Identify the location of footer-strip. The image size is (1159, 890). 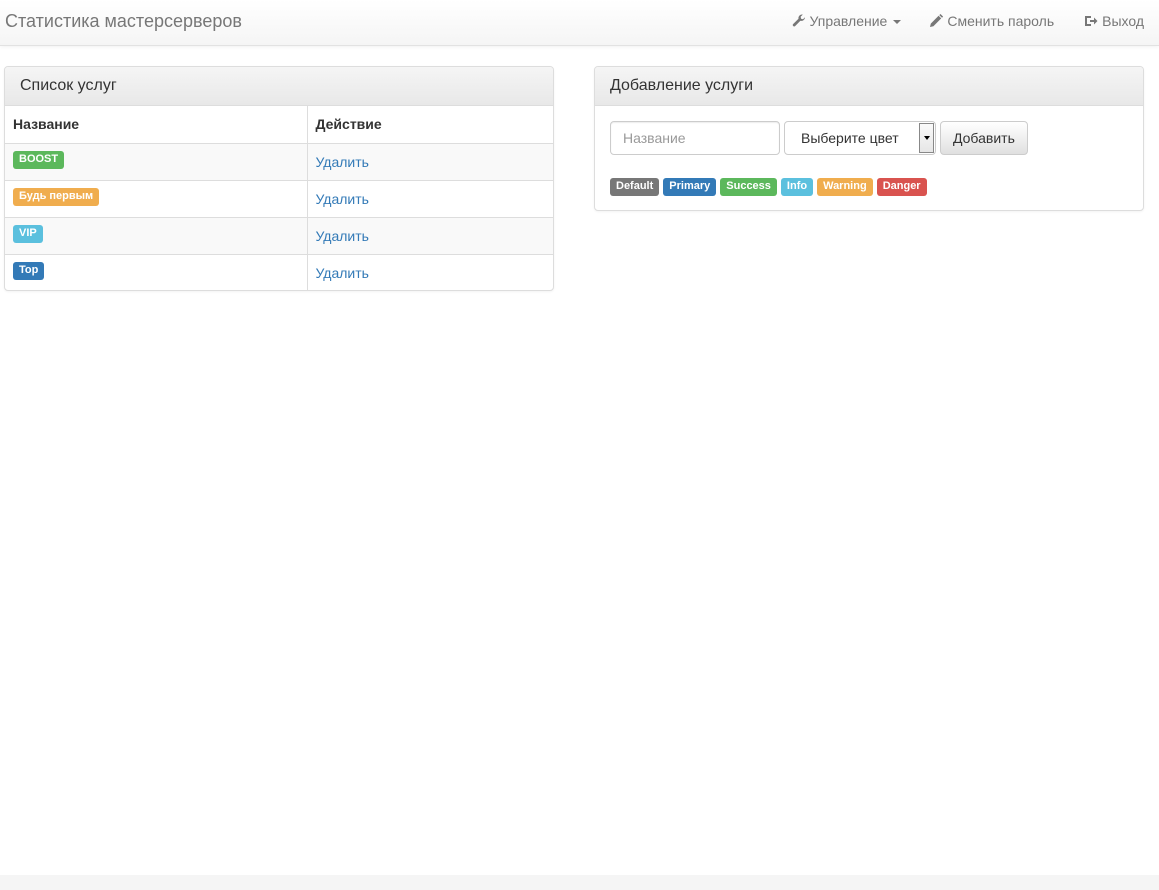
(579, 882).